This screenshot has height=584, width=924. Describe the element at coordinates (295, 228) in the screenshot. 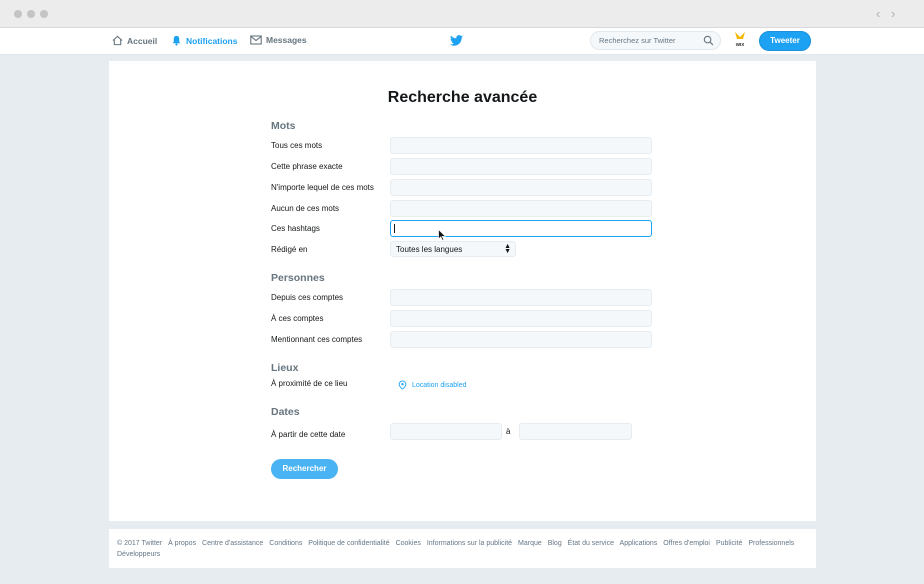

I see `label-hashtags: Ces hashtags` at that location.